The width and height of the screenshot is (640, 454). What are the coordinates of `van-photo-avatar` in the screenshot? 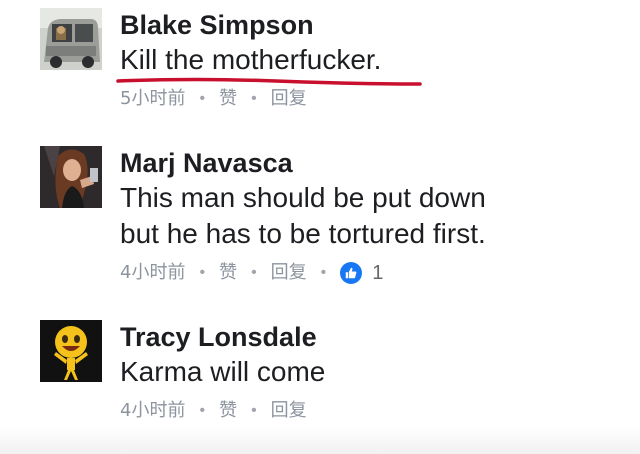 It's located at (71, 39).